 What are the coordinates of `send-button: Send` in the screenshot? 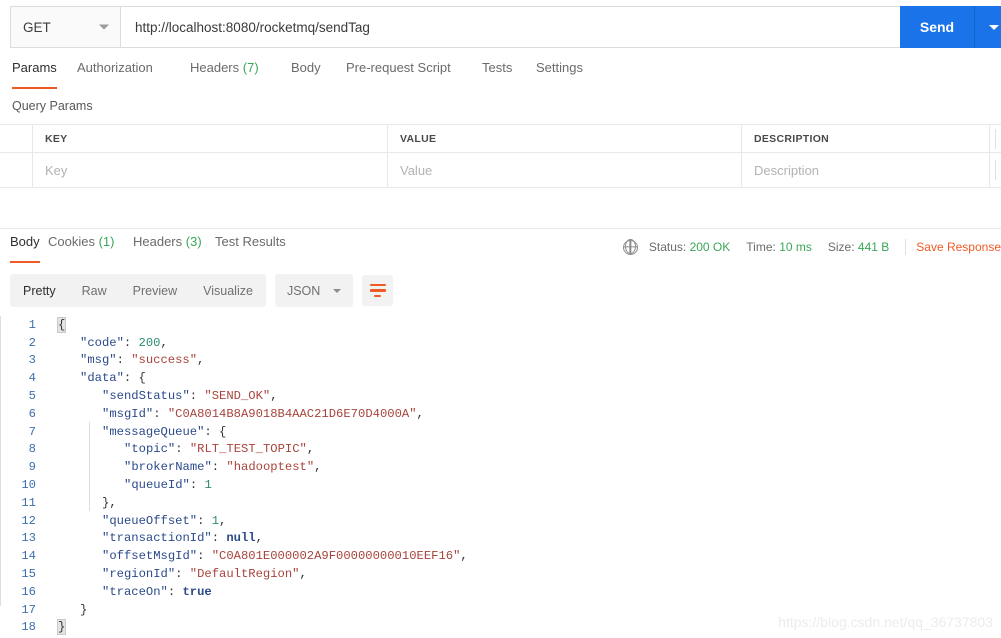 It's located at (937, 27).